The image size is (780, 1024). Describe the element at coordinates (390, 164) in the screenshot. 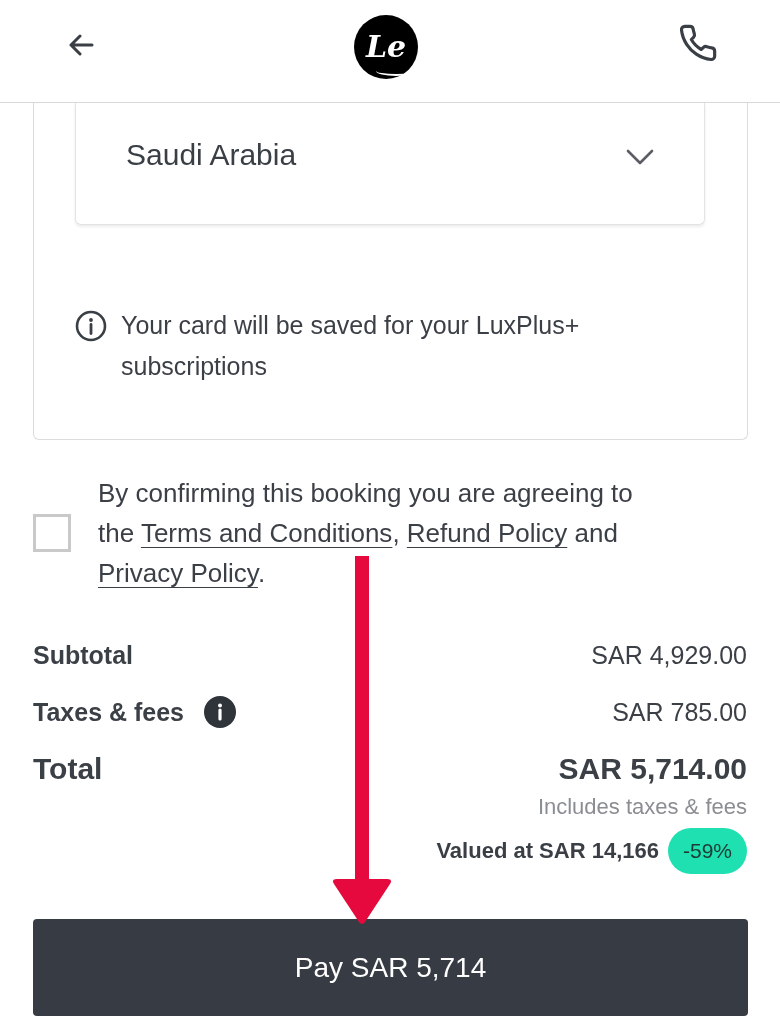

I see `country-select: Saudi Arabia` at that location.